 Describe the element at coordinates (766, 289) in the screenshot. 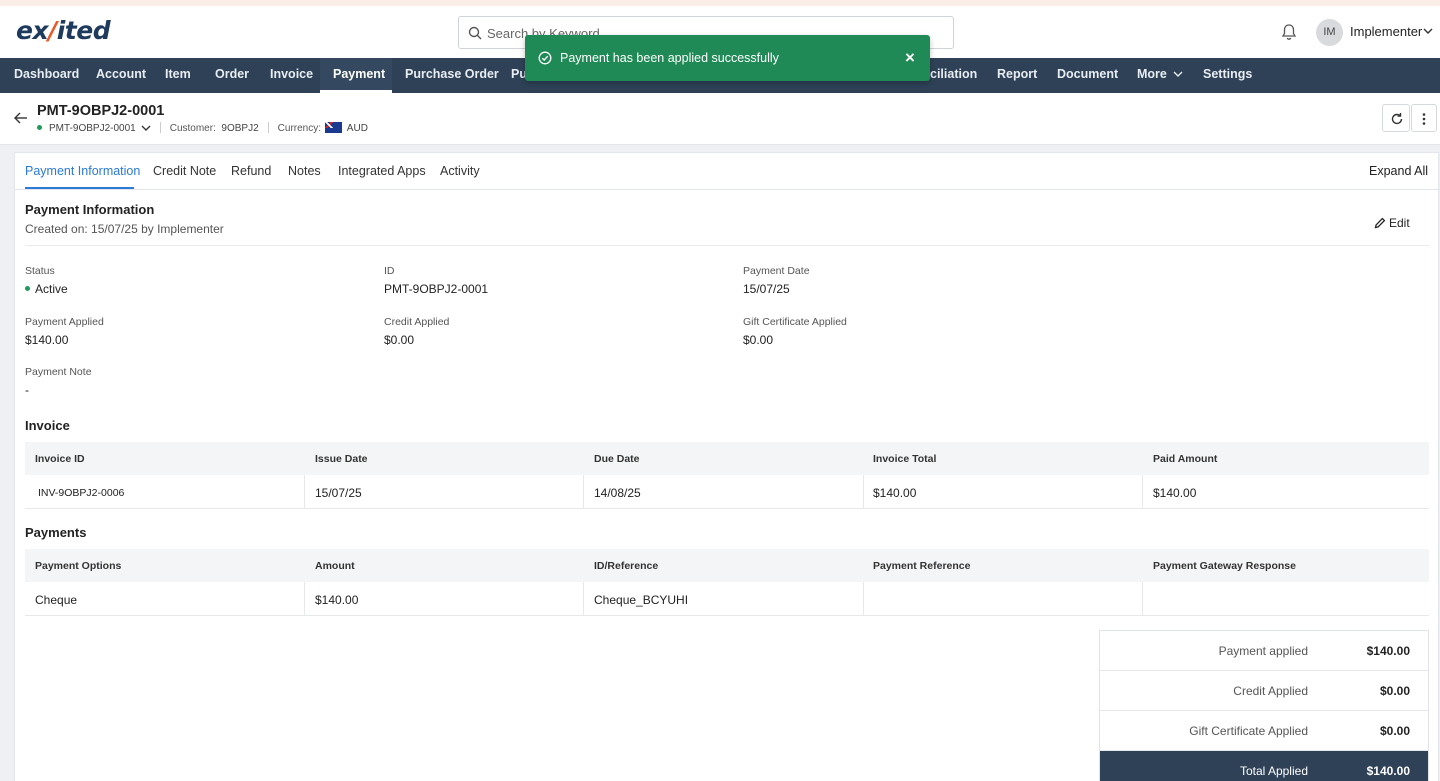

I see `payment-date-value: 15/07/25` at that location.